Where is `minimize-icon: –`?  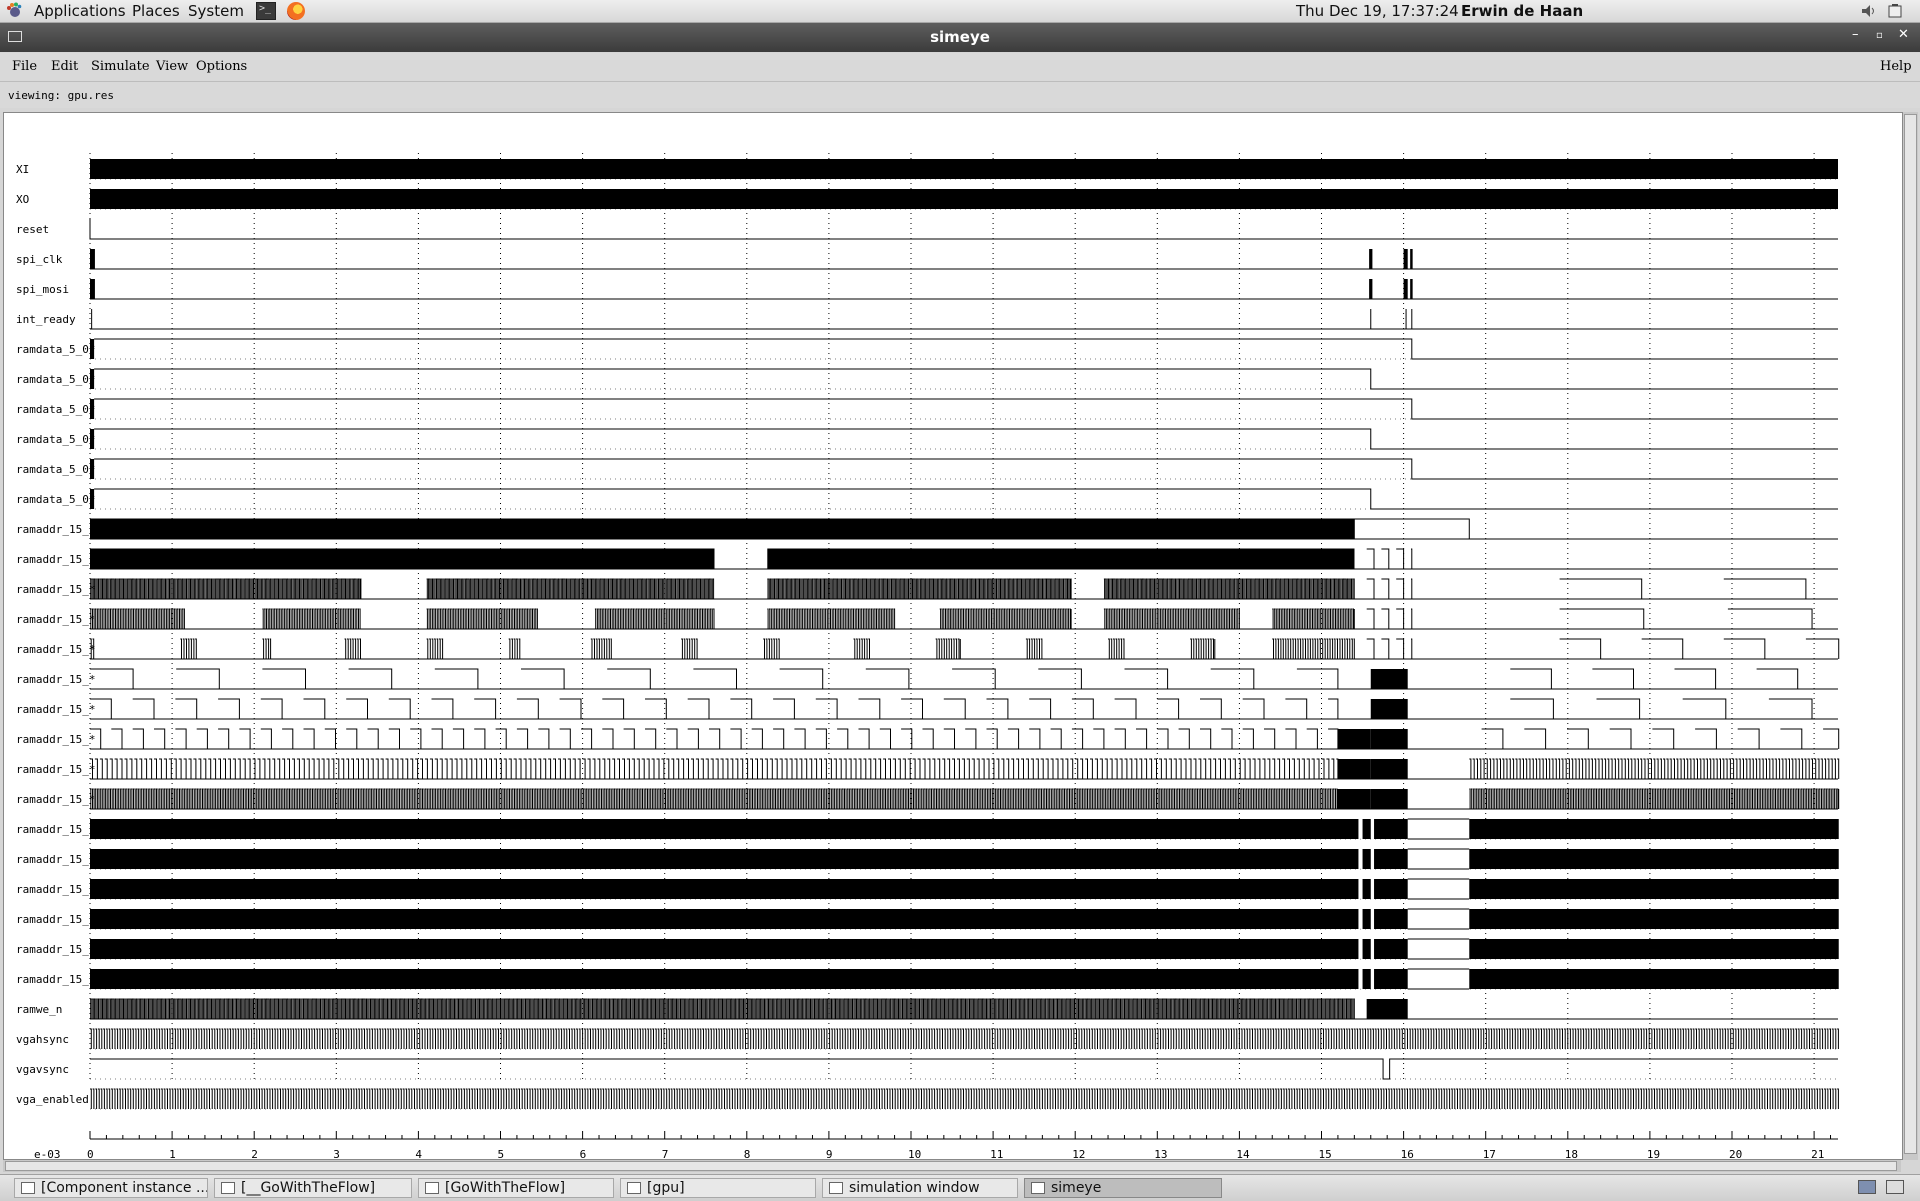 minimize-icon: – is located at coordinates (1855, 34).